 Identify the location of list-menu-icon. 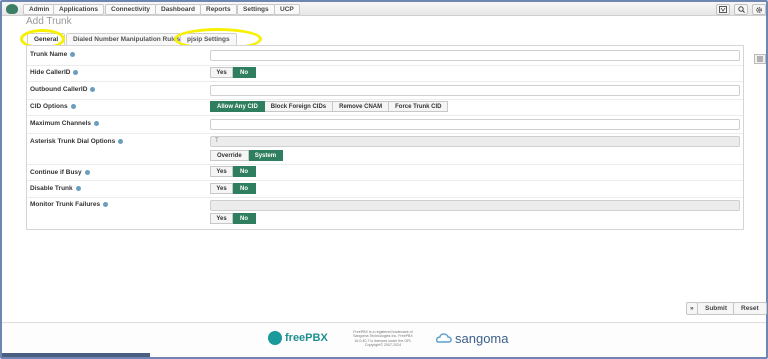
(760, 59).